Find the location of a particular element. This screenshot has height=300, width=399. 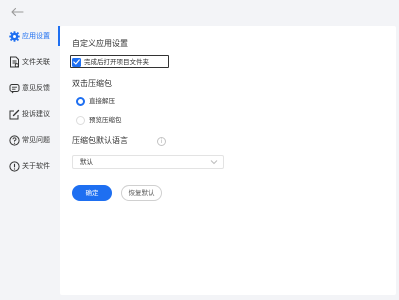

back-button is located at coordinates (17, 12).